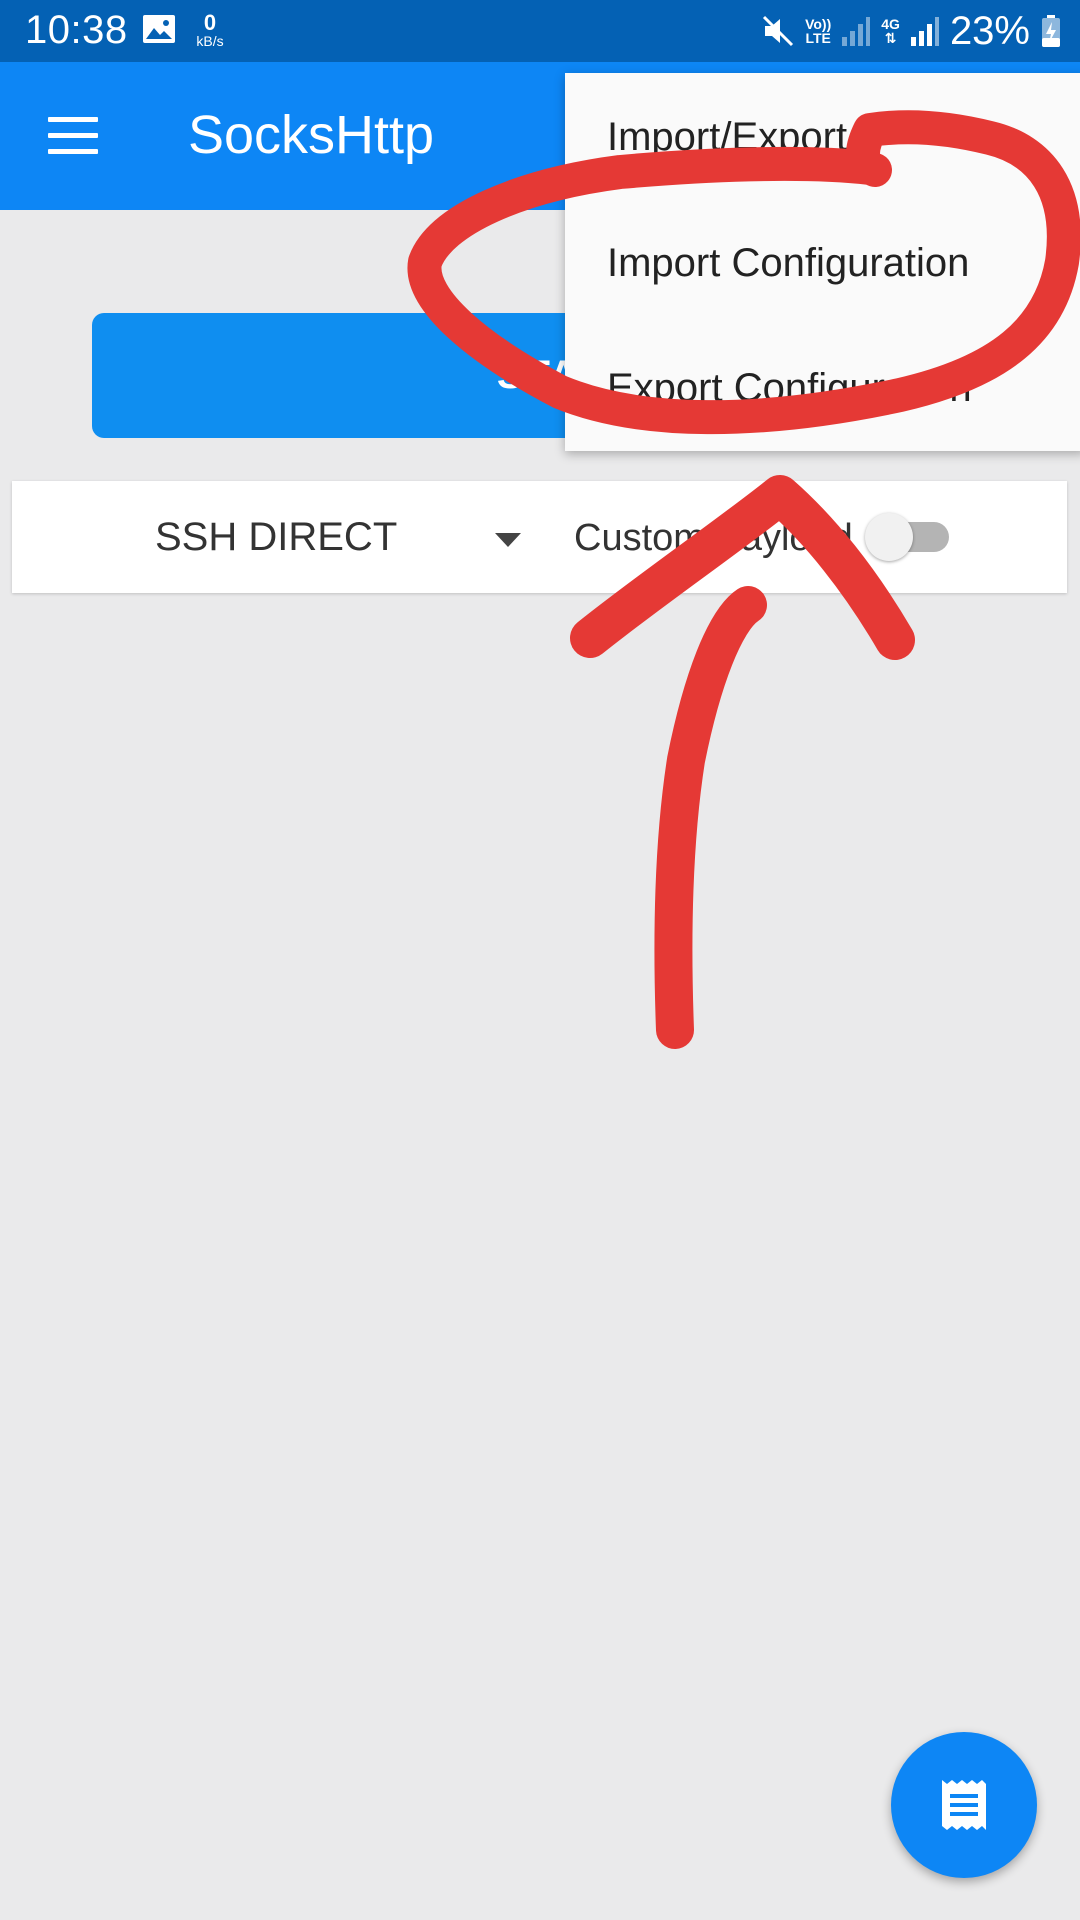 The width and height of the screenshot is (1080, 1920). I want to click on log-receipt-icon, so click(964, 1805).